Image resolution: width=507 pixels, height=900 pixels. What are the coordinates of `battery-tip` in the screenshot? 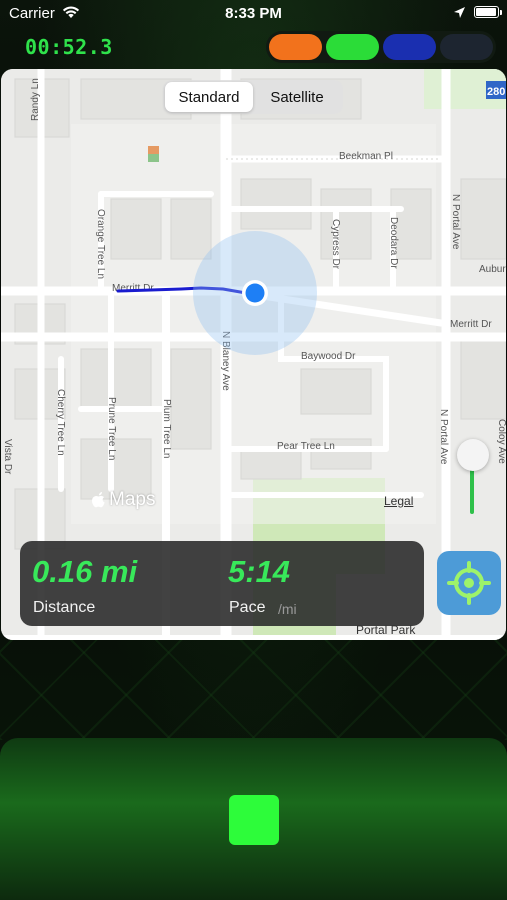 It's located at (501, 12).